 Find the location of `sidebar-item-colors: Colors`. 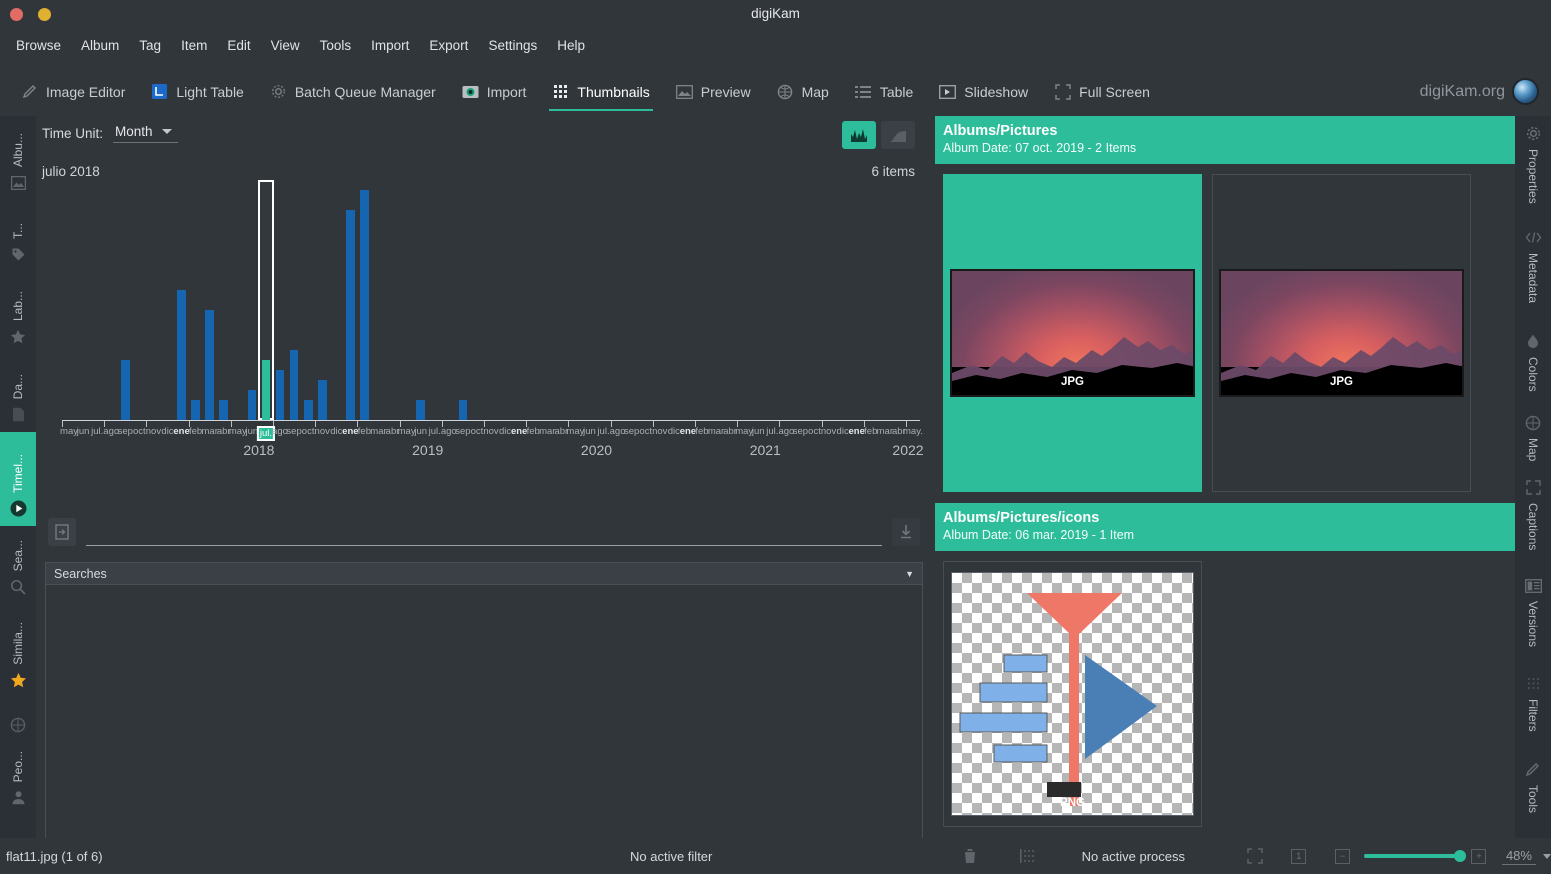

sidebar-item-colors: Colors is located at coordinates (1533, 365).